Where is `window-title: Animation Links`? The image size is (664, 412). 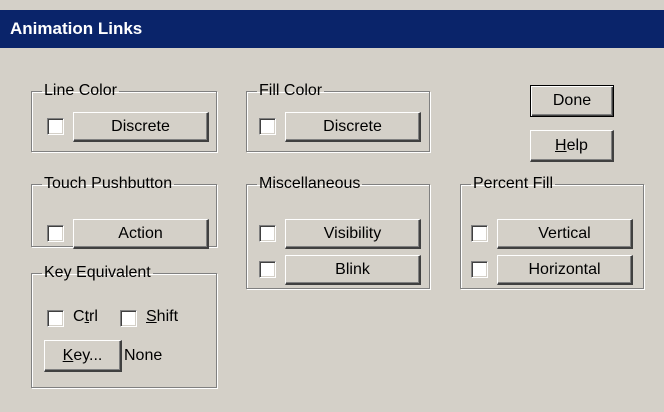
window-title: Animation Links is located at coordinates (76, 28).